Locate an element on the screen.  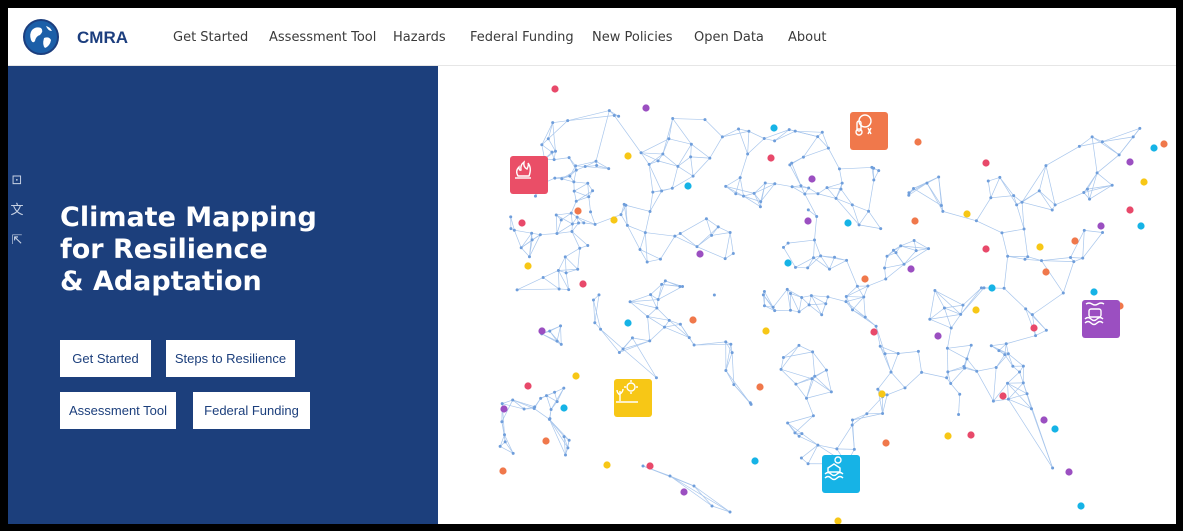
get-started-button: Get Started is located at coordinates (105, 358).